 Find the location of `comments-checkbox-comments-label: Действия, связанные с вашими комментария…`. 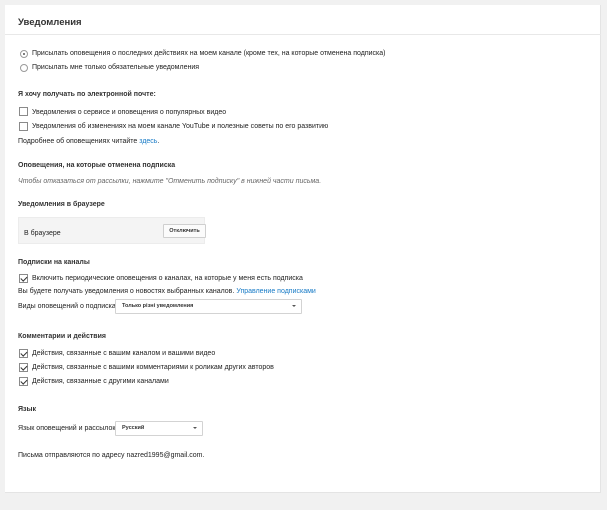

comments-checkbox-comments-label: Действия, связанные с вашими комментария… is located at coordinates (153, 367).